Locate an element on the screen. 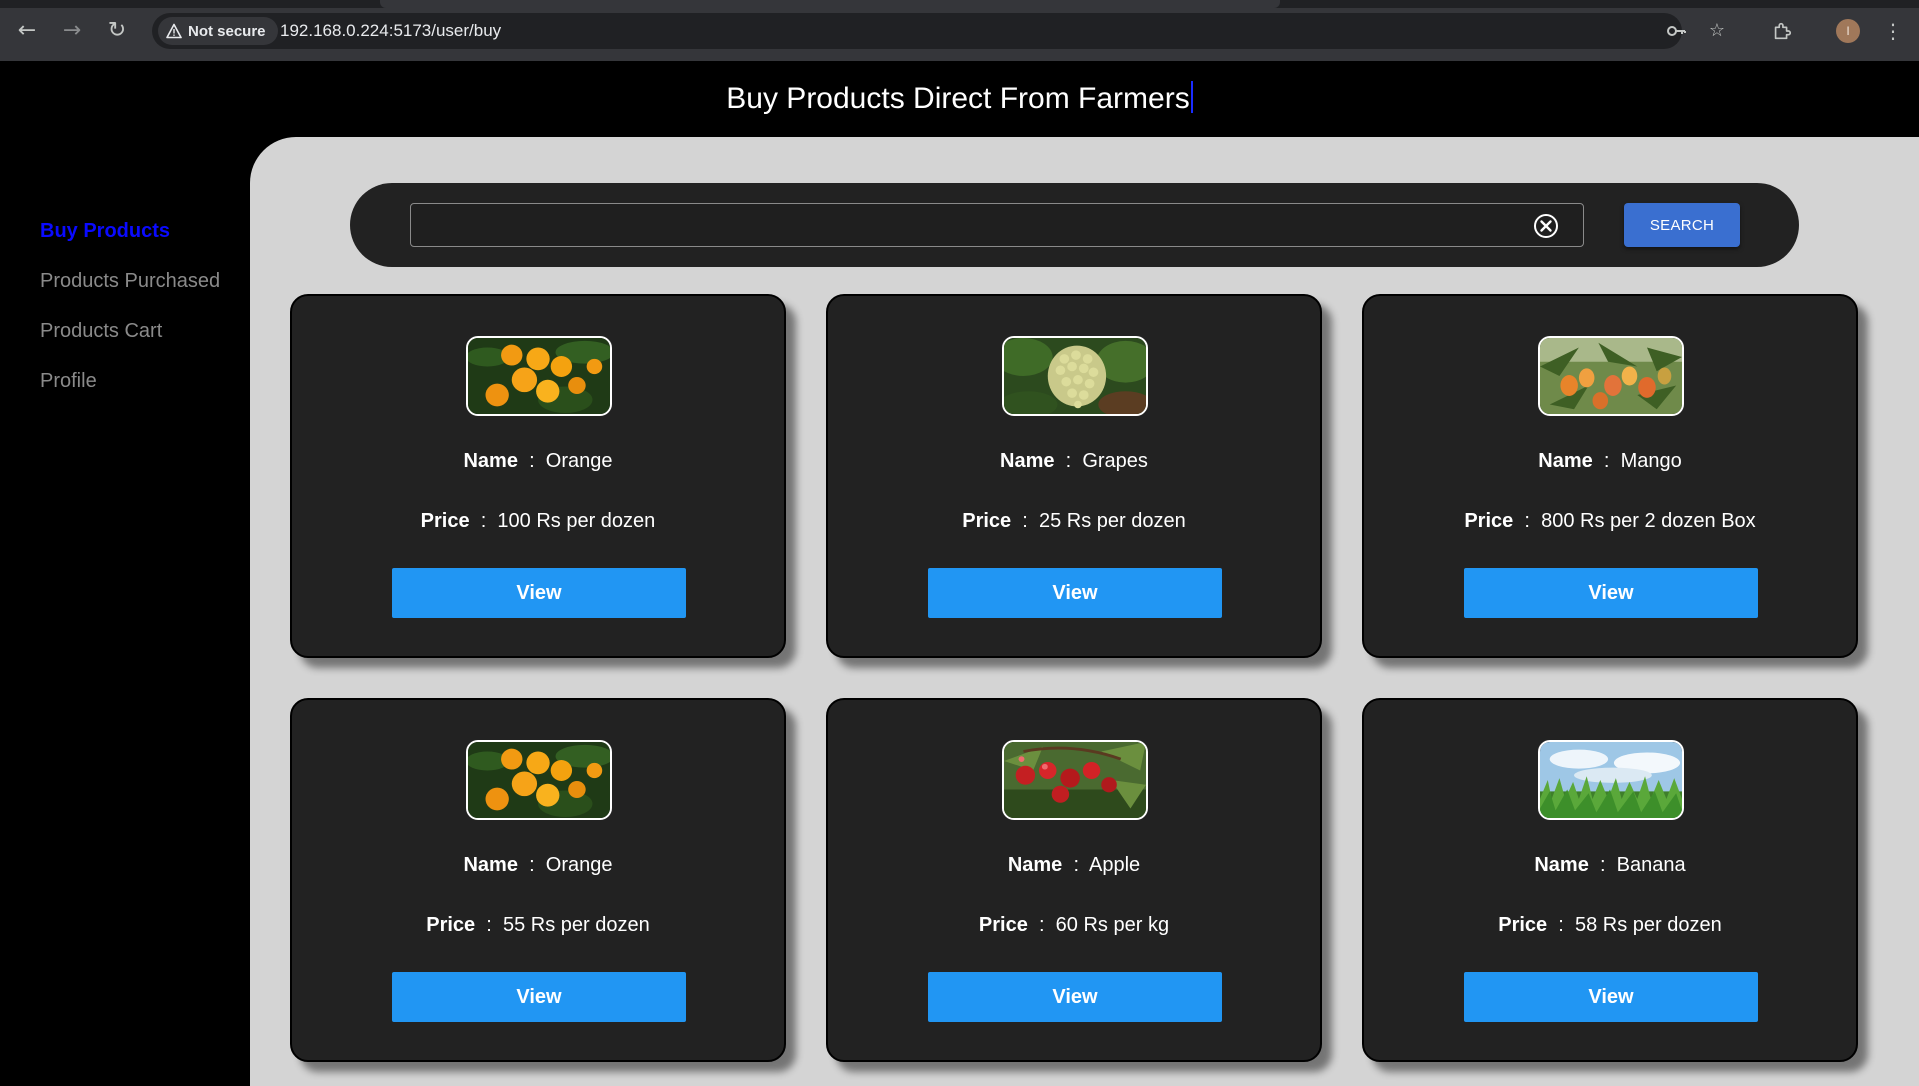  search-input is located at coordinates (997, 225).